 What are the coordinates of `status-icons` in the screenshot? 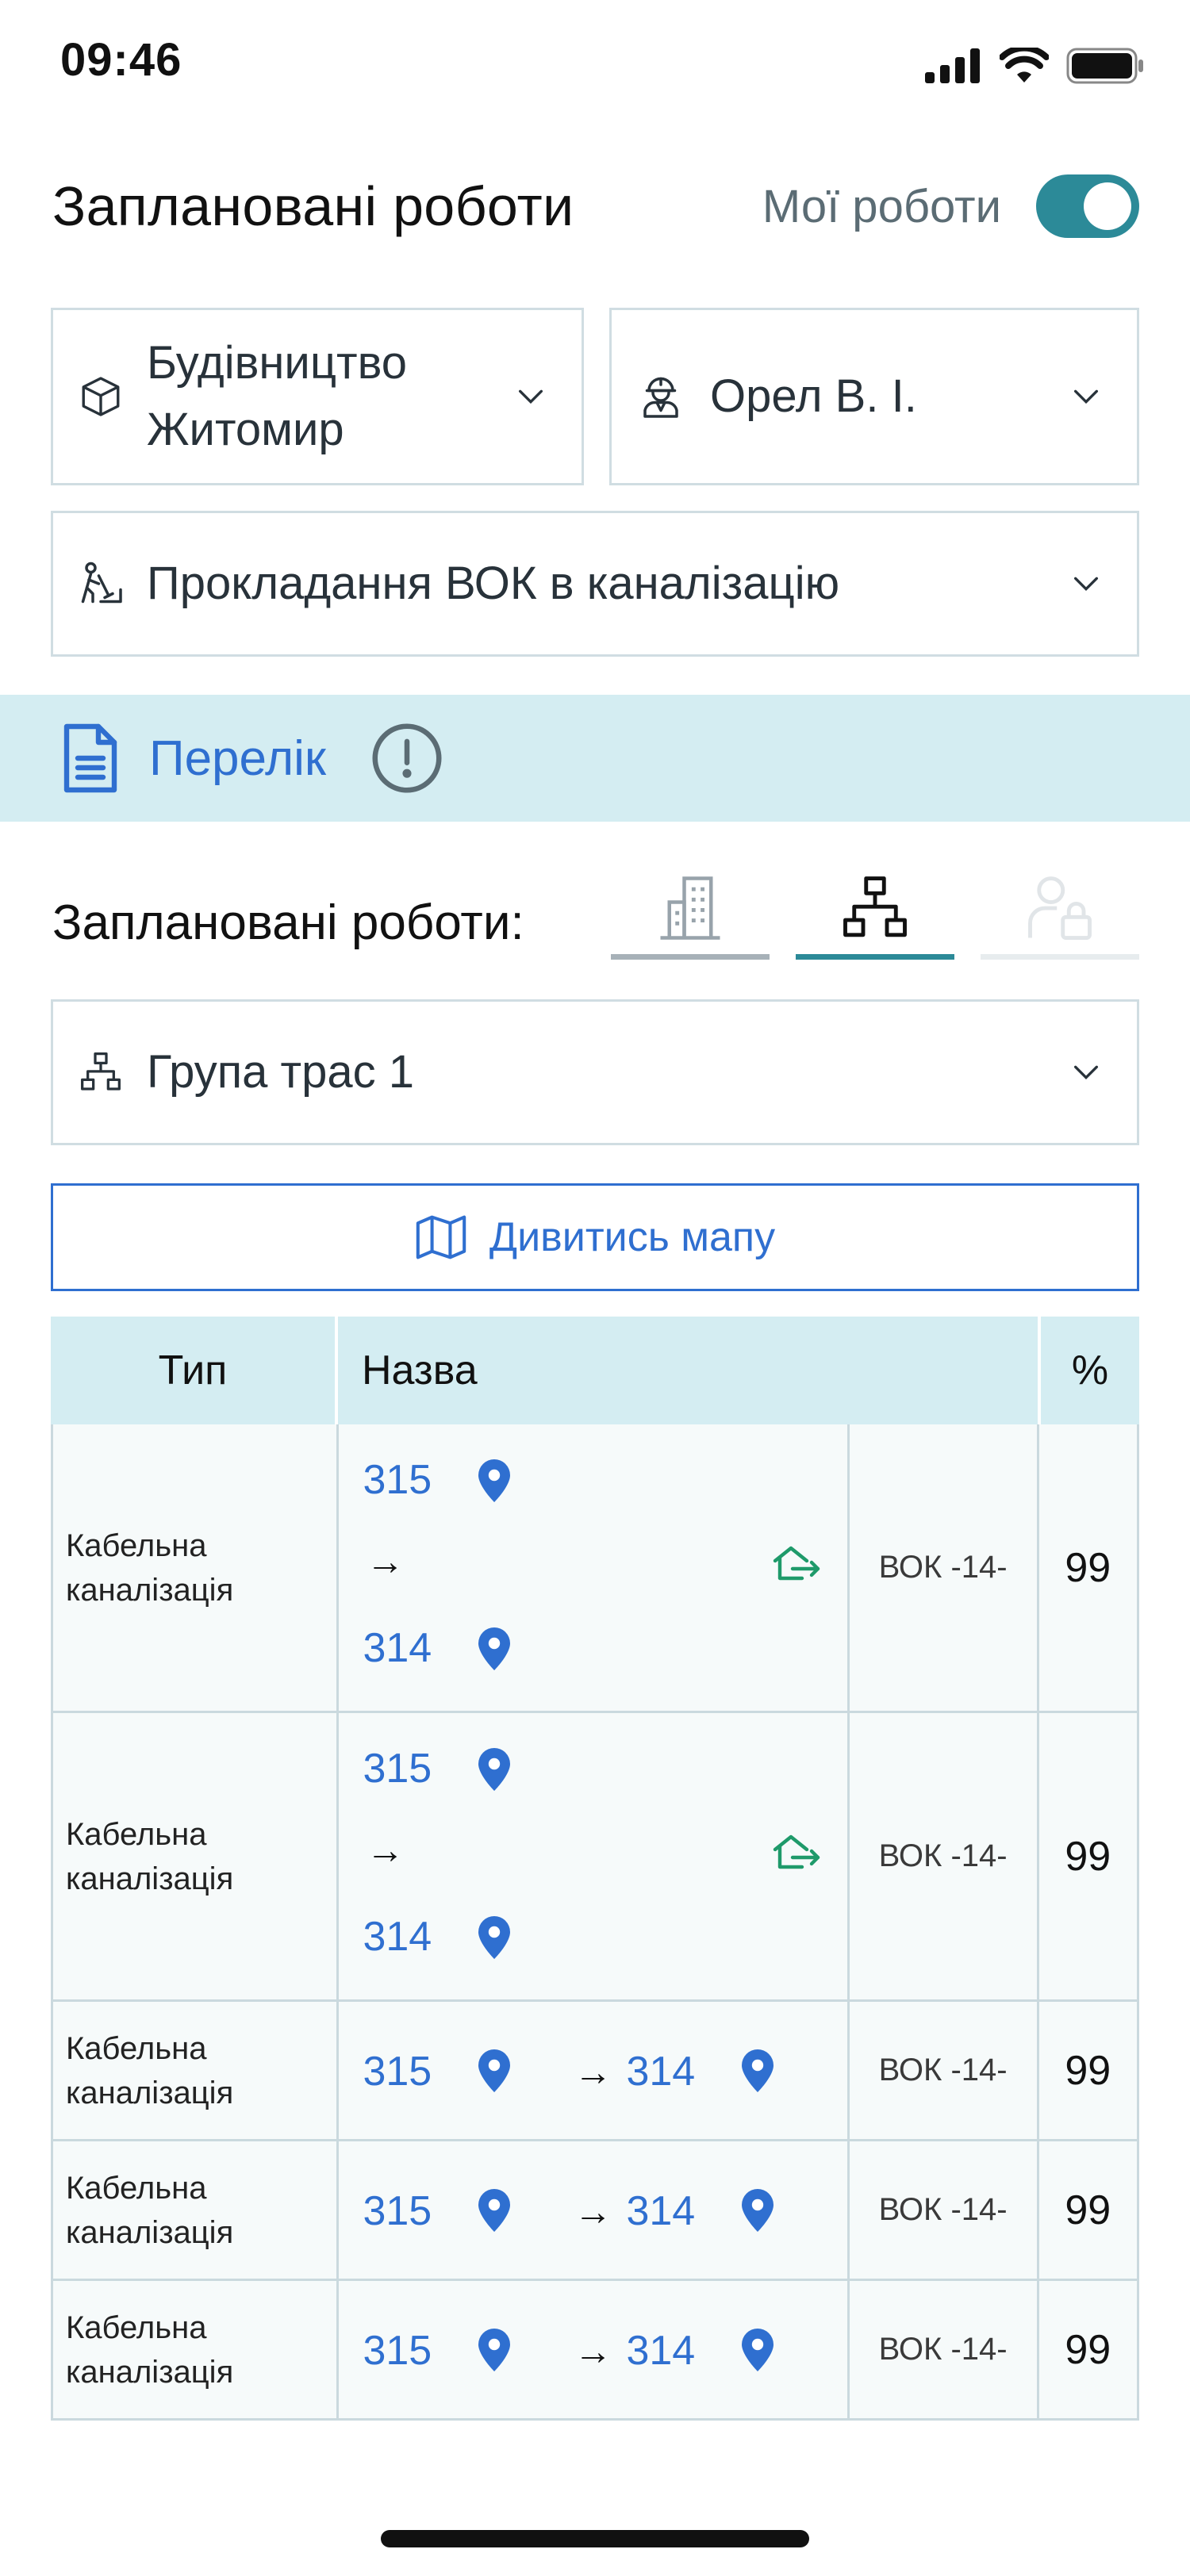 It's located at (1035, 66).